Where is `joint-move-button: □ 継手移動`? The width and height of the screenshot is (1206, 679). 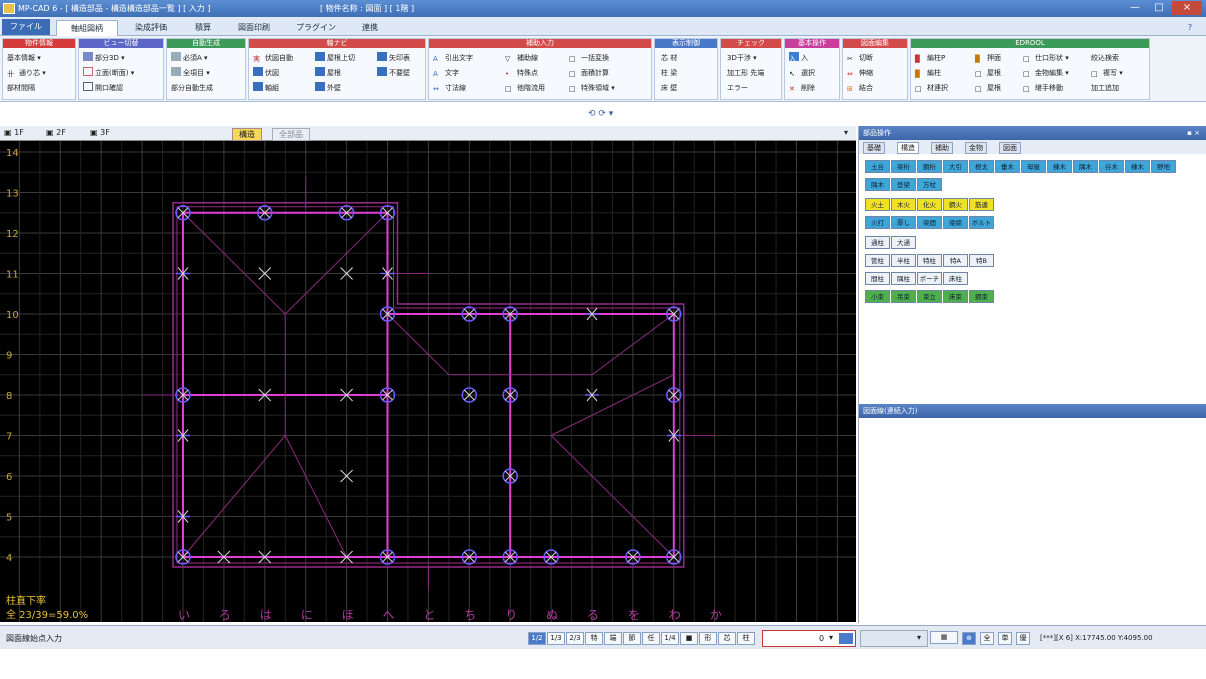 joint-move-button: □ 継手移動 is located at coordinates (1046, 88).